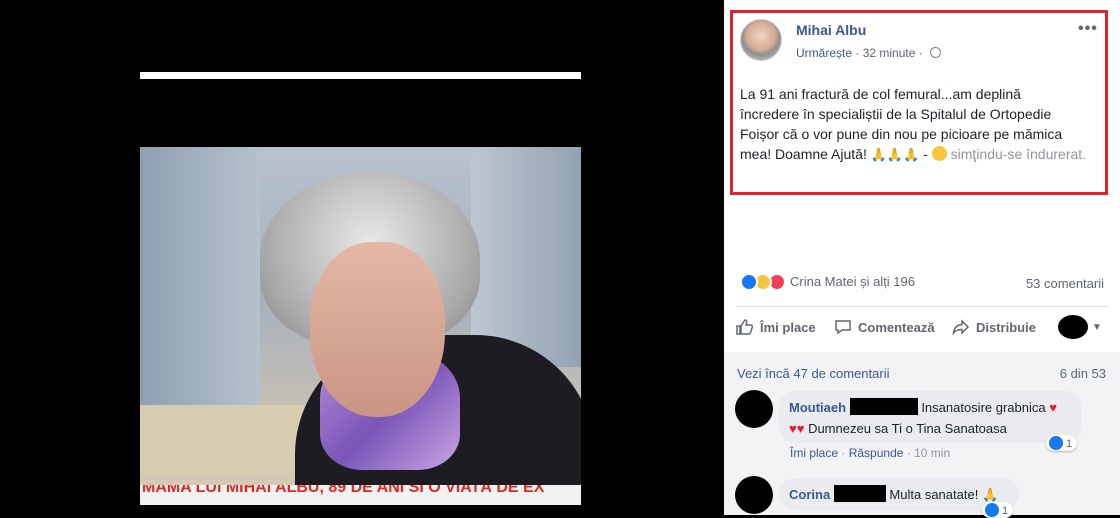  I want to click on redacted-avatar, so click(1073, 327).